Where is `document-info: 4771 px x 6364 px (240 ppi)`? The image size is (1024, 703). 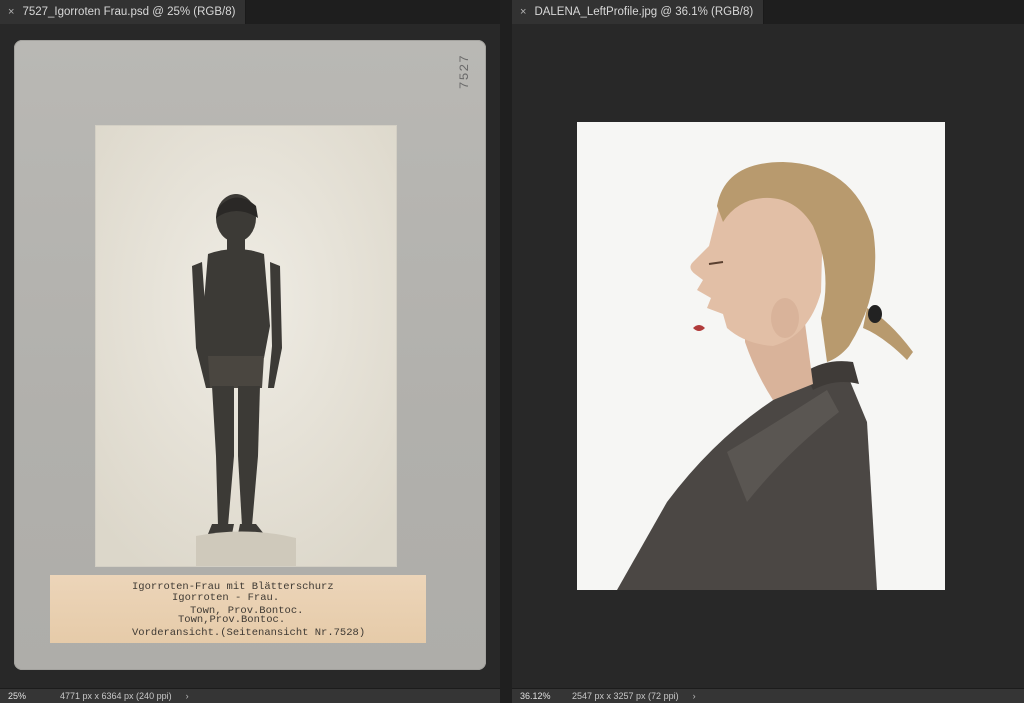
document-info: 4771 px x 6364 px (240 ppi) is located at coordinates (116, 696).